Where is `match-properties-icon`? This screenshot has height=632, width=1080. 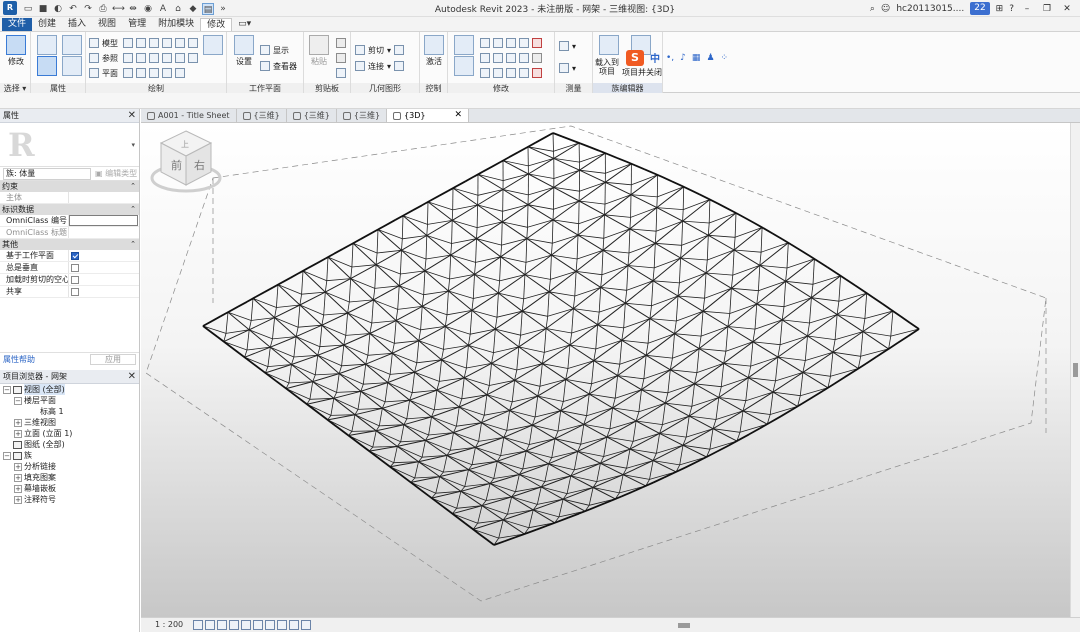 match-properties-icon is located at coordinates (341, 73).